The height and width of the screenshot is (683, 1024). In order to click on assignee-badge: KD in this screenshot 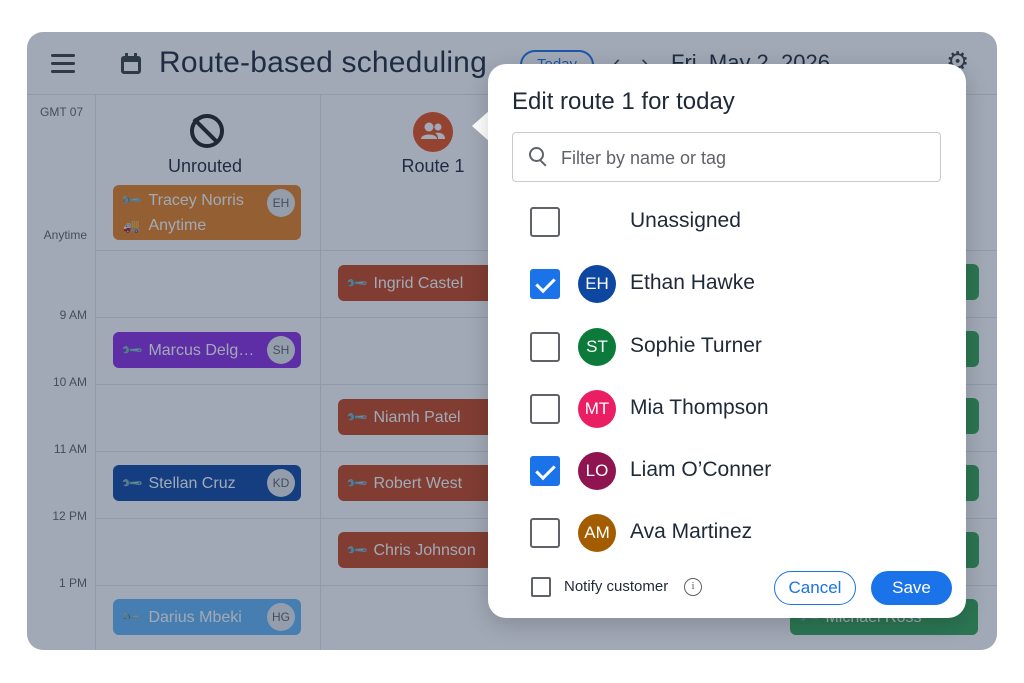, I will do `click(281, 483)`.